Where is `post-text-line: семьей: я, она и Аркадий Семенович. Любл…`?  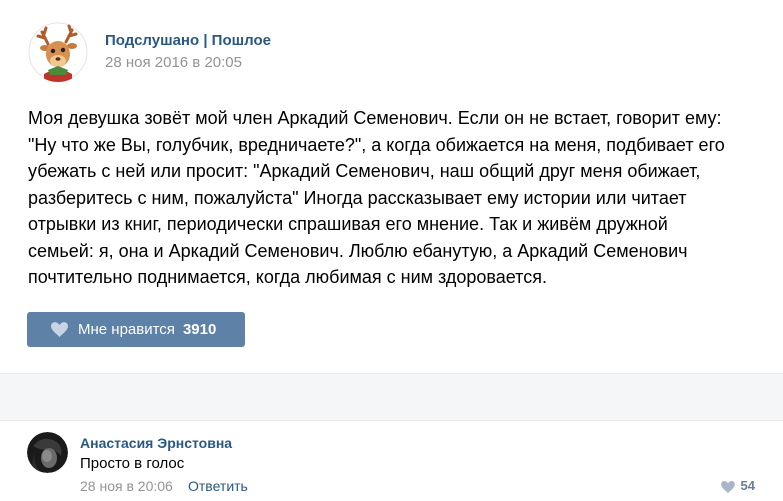
post-text-line: семьей: я, она и Аркадий Семенович. Любл… is located at coordinates (358, 250).